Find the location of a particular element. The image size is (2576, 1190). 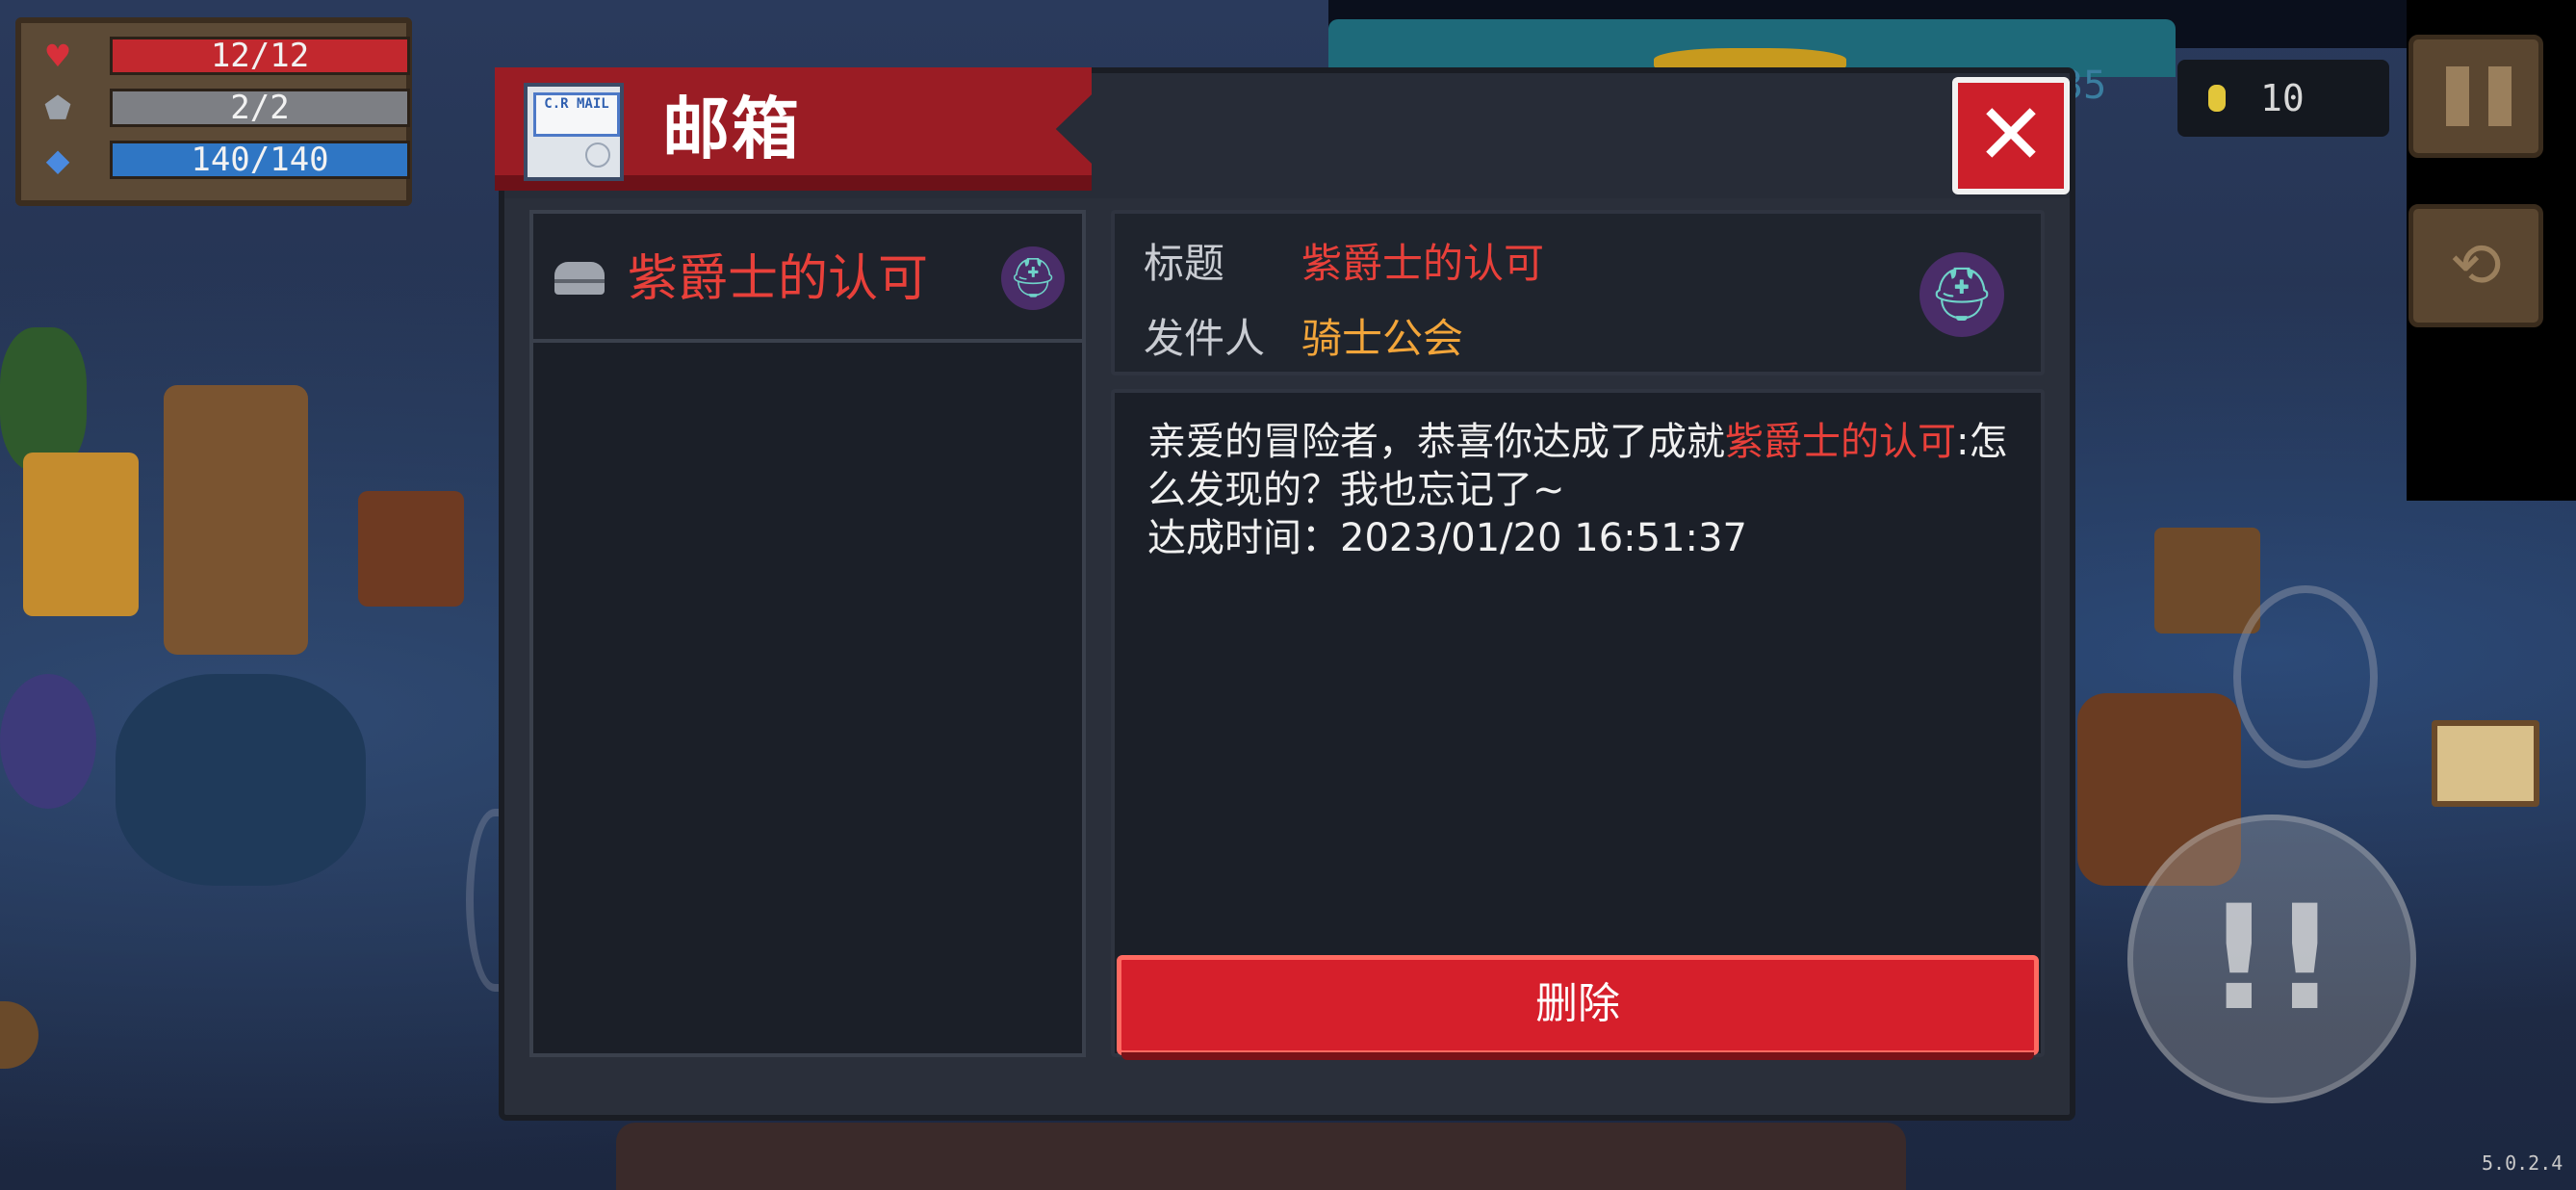

hp-row: ♥ 12/12 is located at coordinates (225, 56).